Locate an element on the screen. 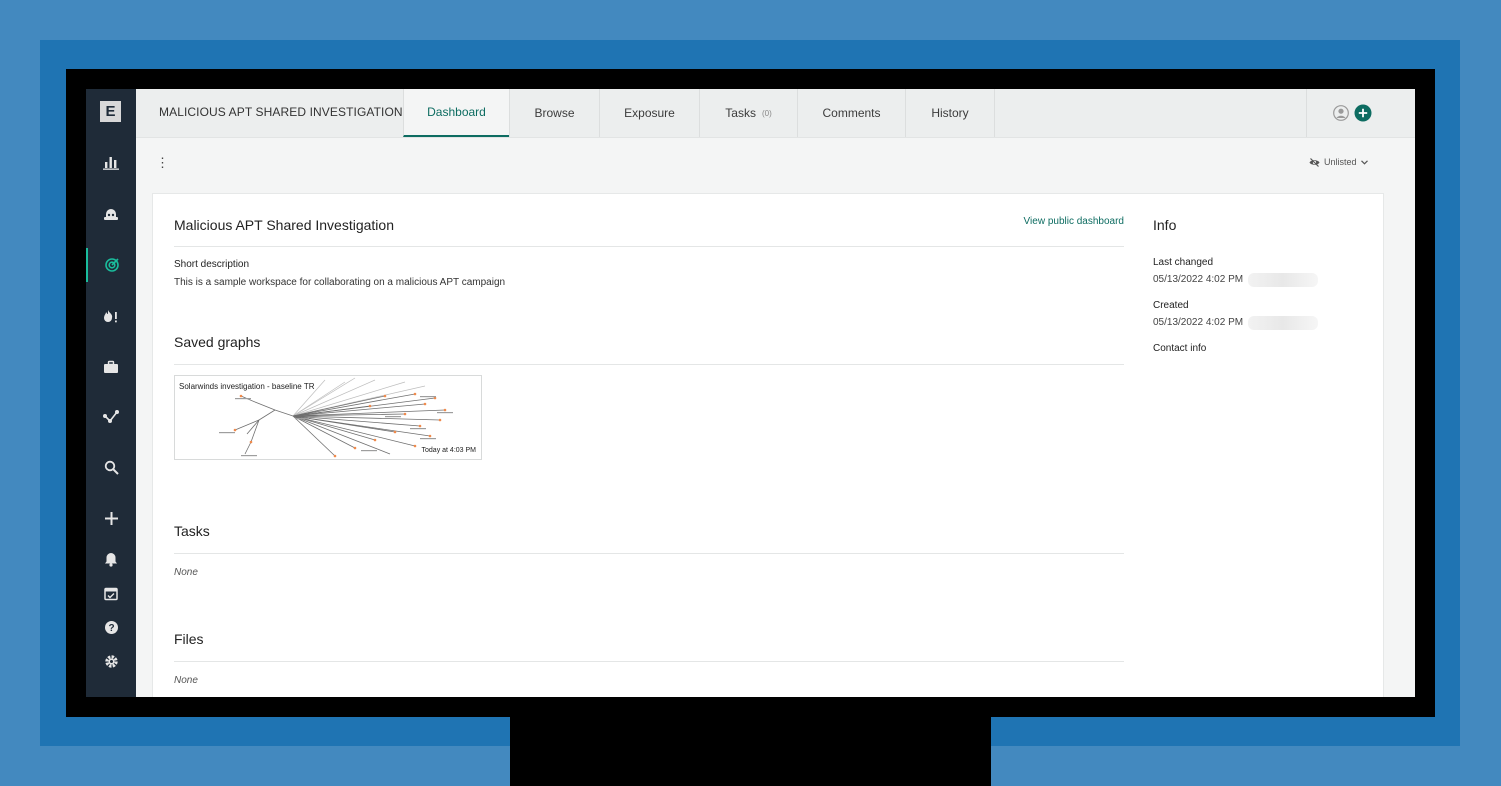 The width and height of the screenshot is (1501, 786). sidebar-item-create is located at coordinates (111, 518).